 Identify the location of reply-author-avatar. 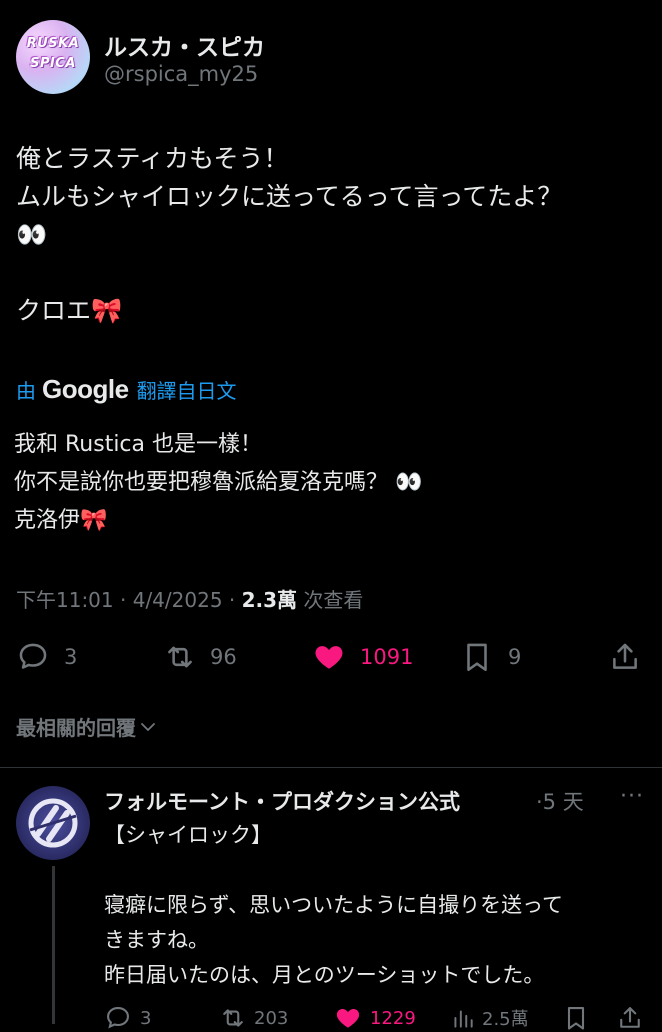
(53, 823).